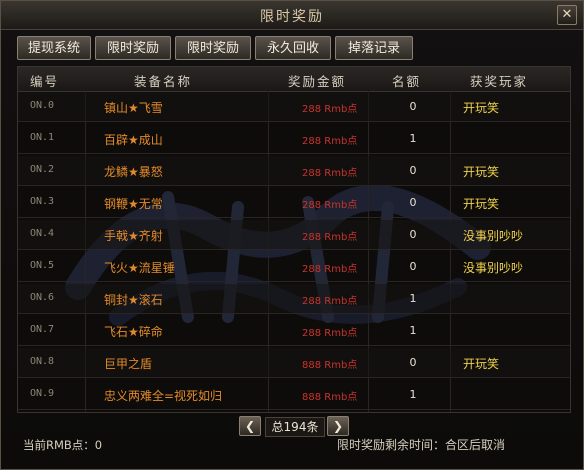 The width and height of the screenshot is (584, 470). I want to click on table-row: ON.1 百辟★成山 288 Rmb点 1, so click(294, 139).